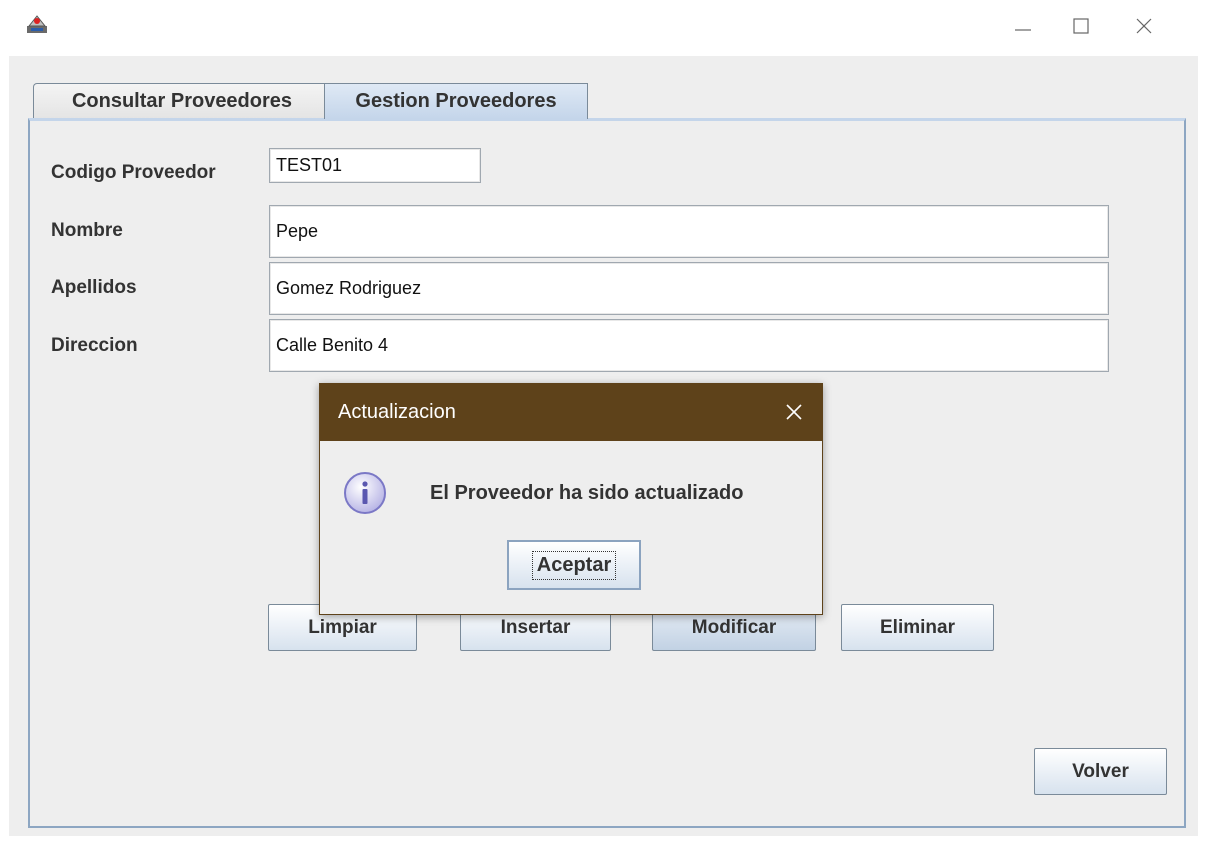 The image size is (1207, 843). I want to click on codigo-proveedor-input: TEST01, so click(375, 165).